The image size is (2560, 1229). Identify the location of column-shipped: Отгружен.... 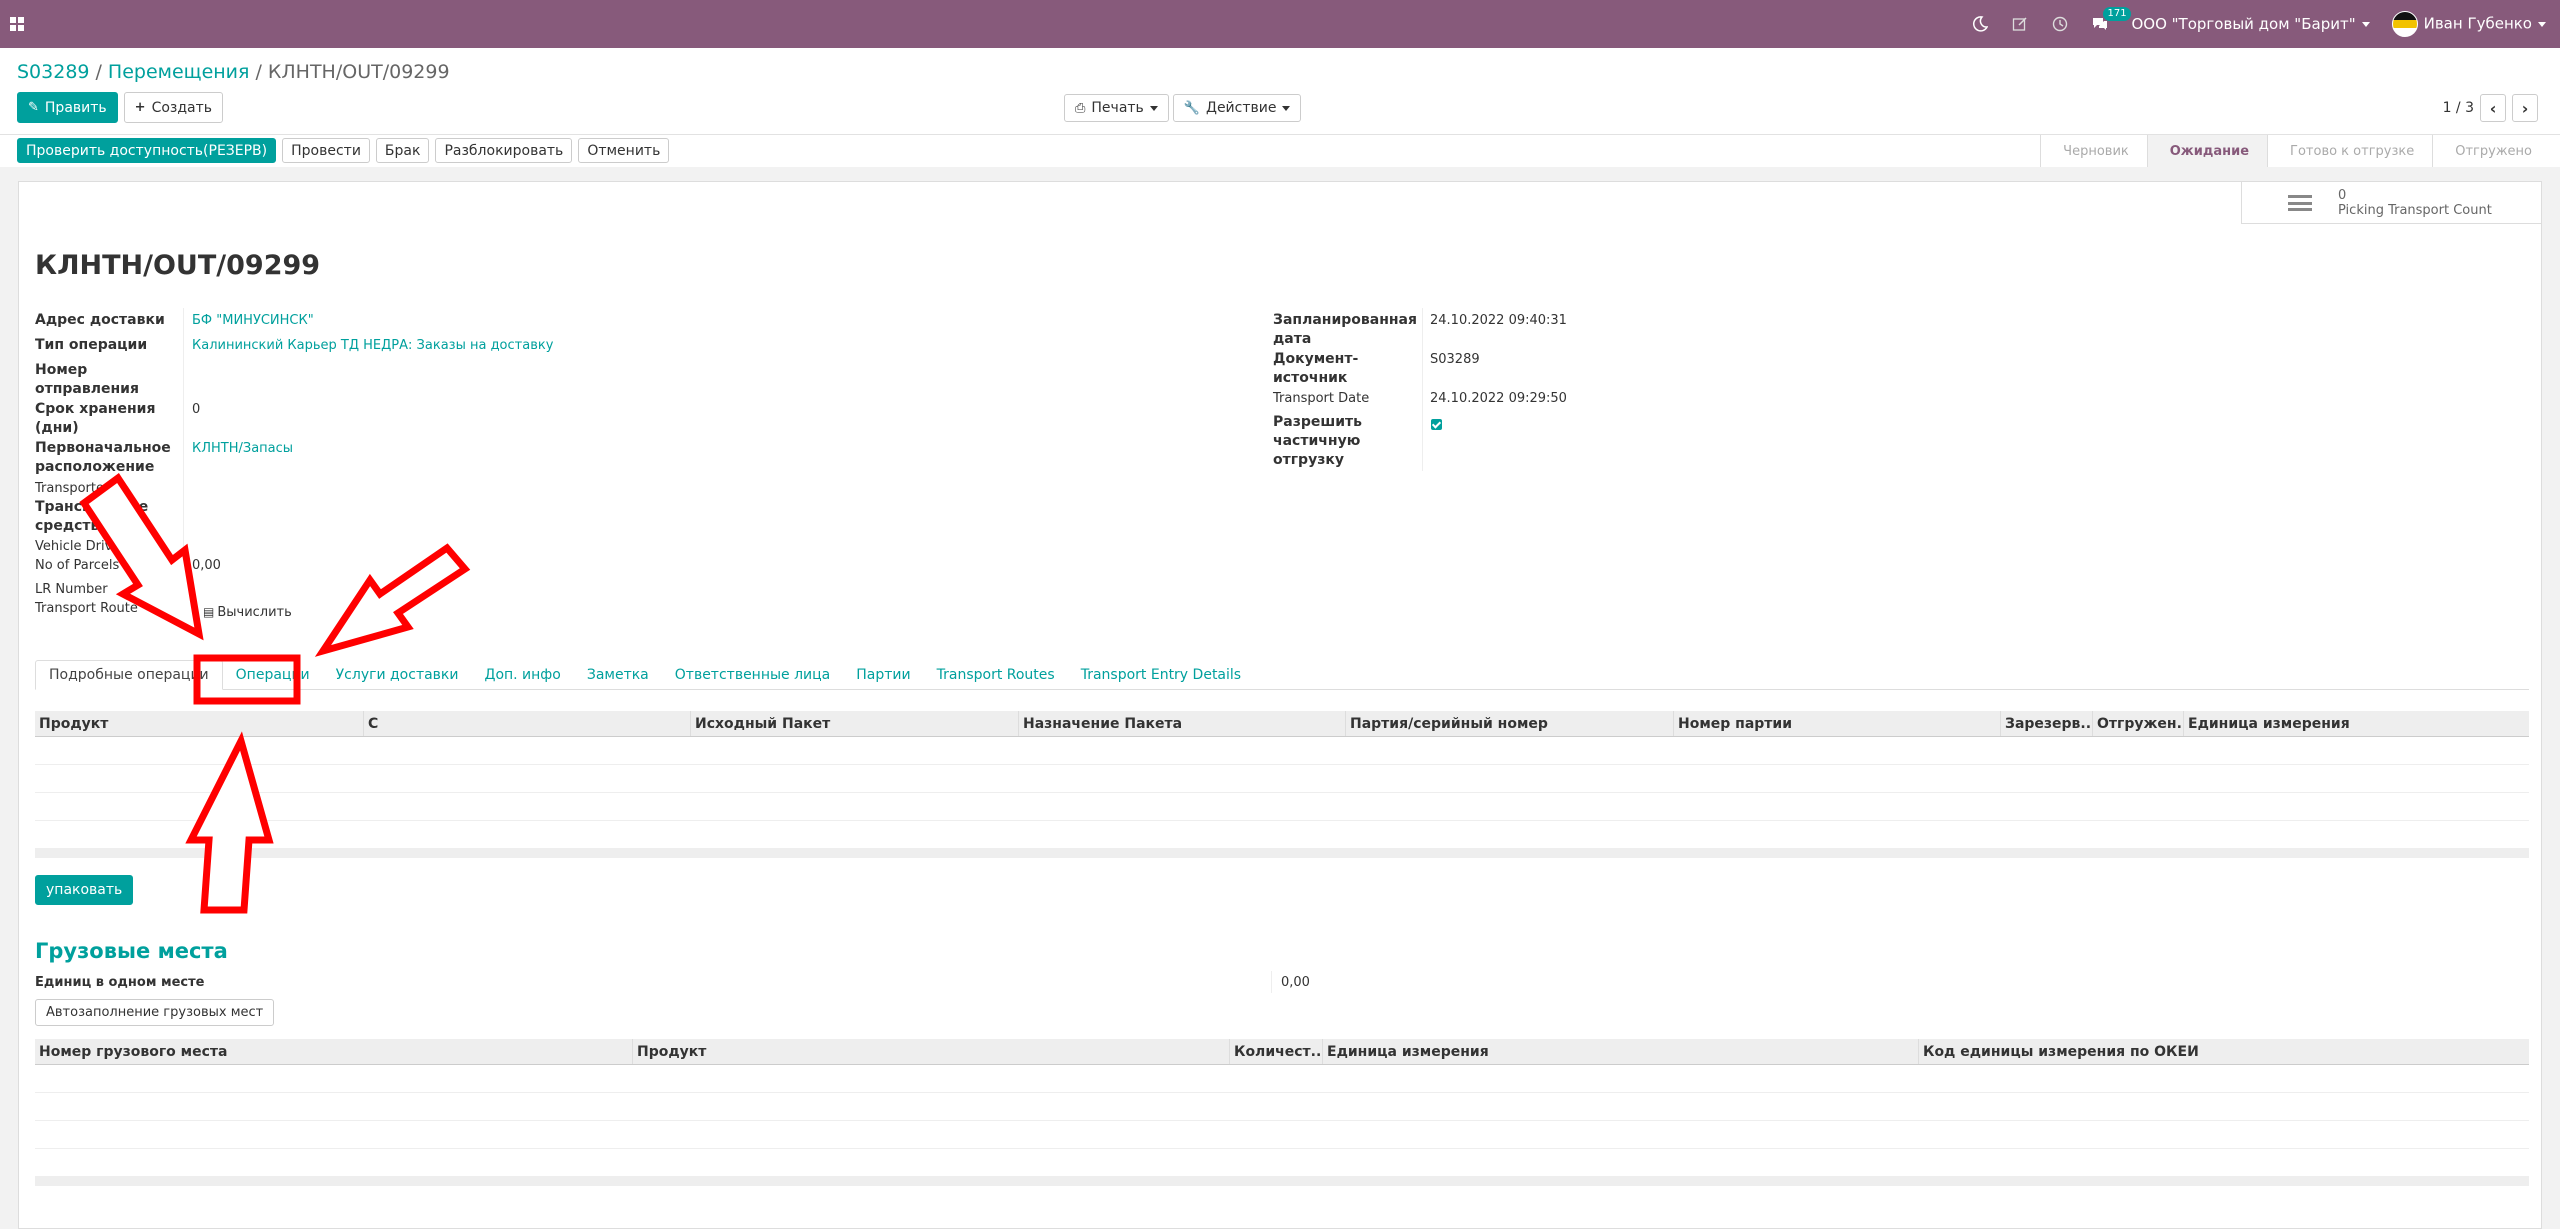
(2137, 723).